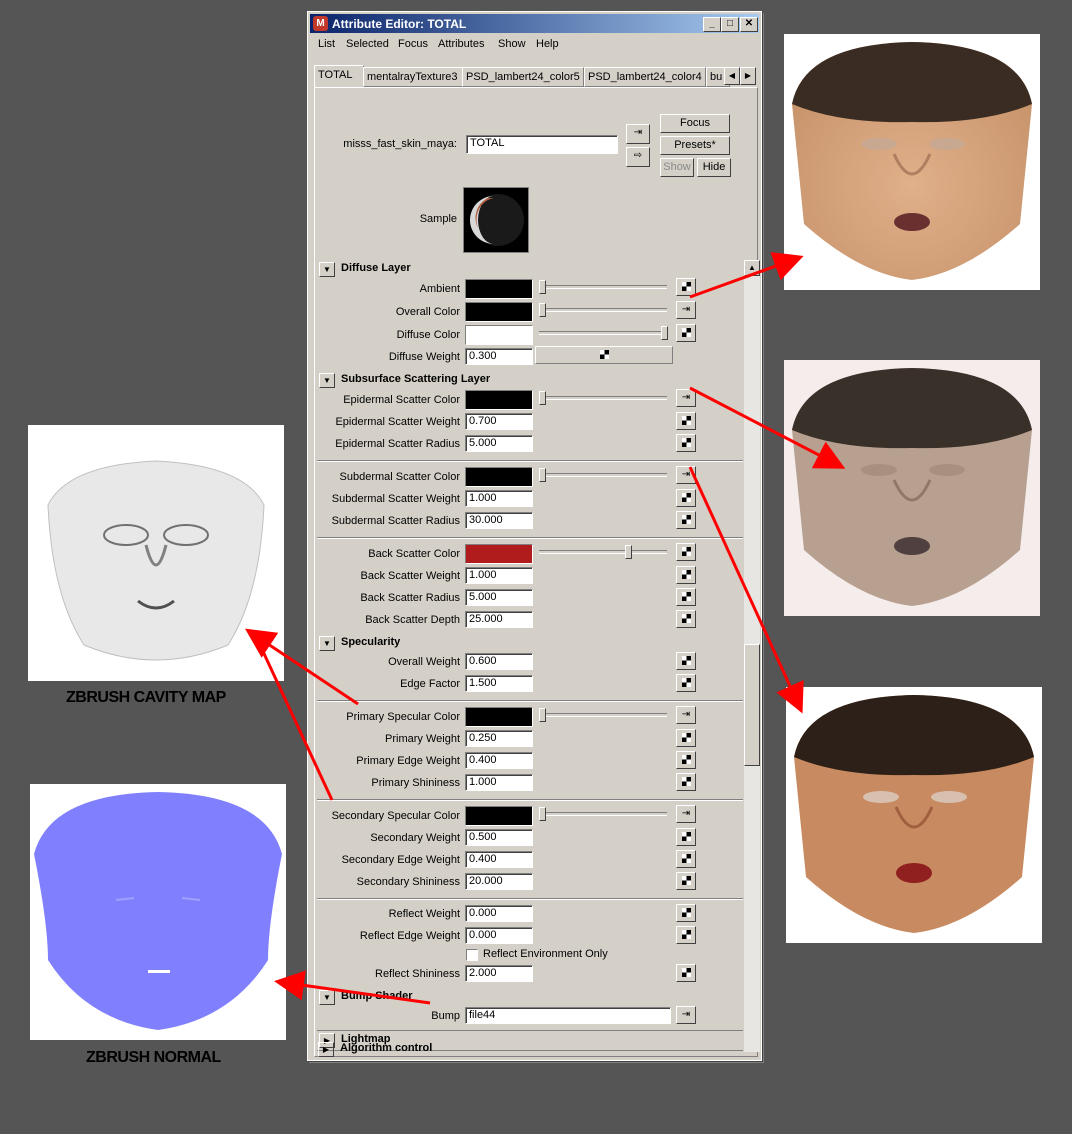 The width and height of the screenshot is (1072, 1134). What do you see at coordinates (686, 575) in the screenshot?
I see `back-scatter-weight-map-button` at bounding box center [686, 575].